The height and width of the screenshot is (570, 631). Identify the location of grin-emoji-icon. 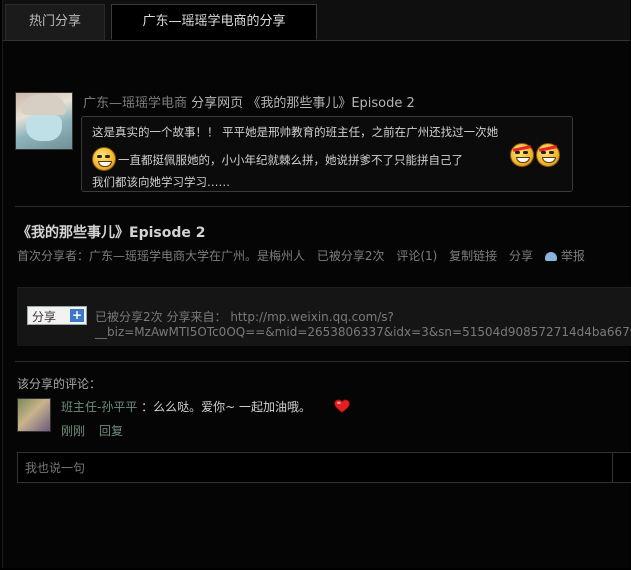
(104, 159).